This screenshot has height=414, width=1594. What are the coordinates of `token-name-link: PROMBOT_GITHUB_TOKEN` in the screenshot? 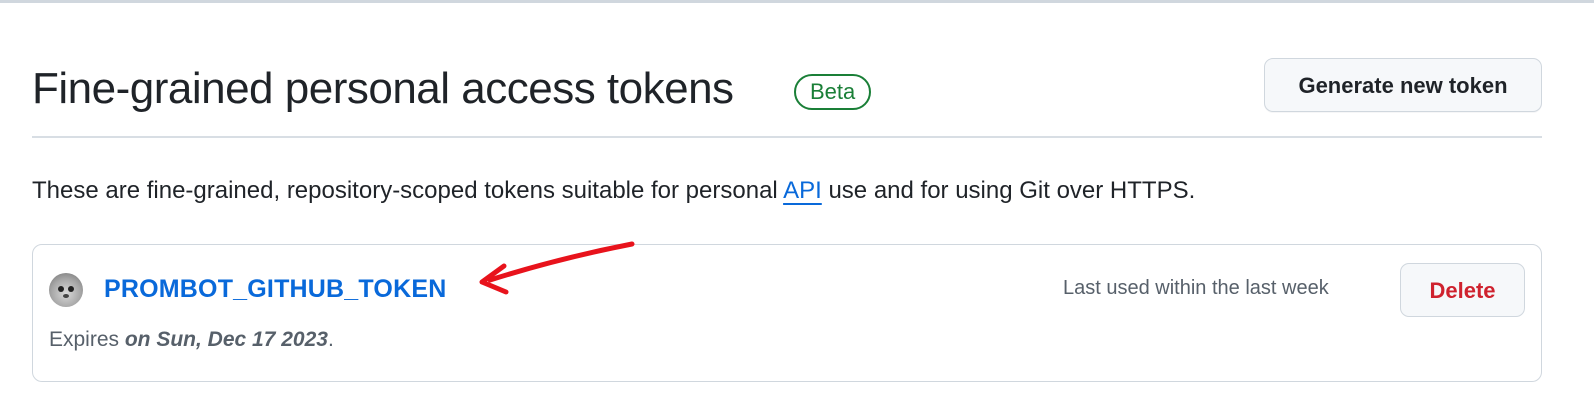 It's located at (275, 289).